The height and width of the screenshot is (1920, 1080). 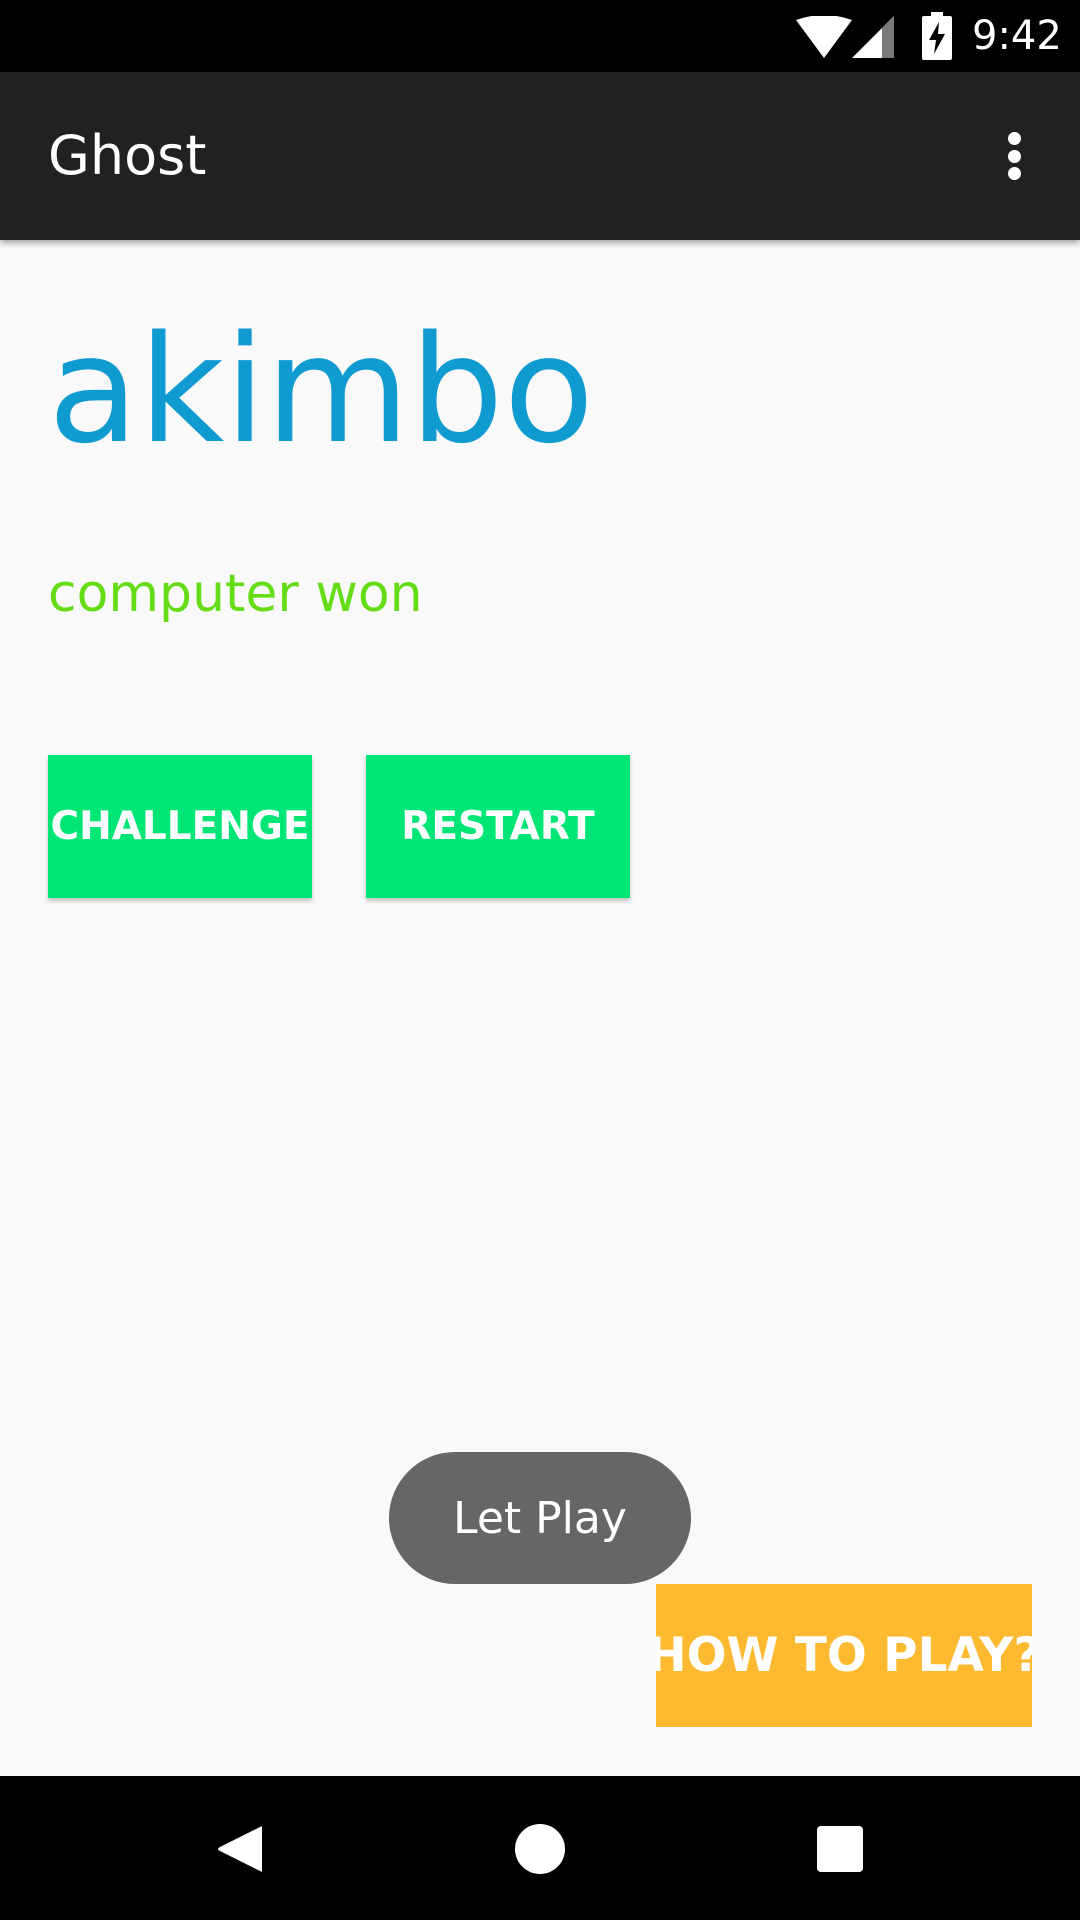 What do you see at coordinates (937, 36) in the screenshot?
I see `battery-charging-icon` at bounding box center [937, 36].